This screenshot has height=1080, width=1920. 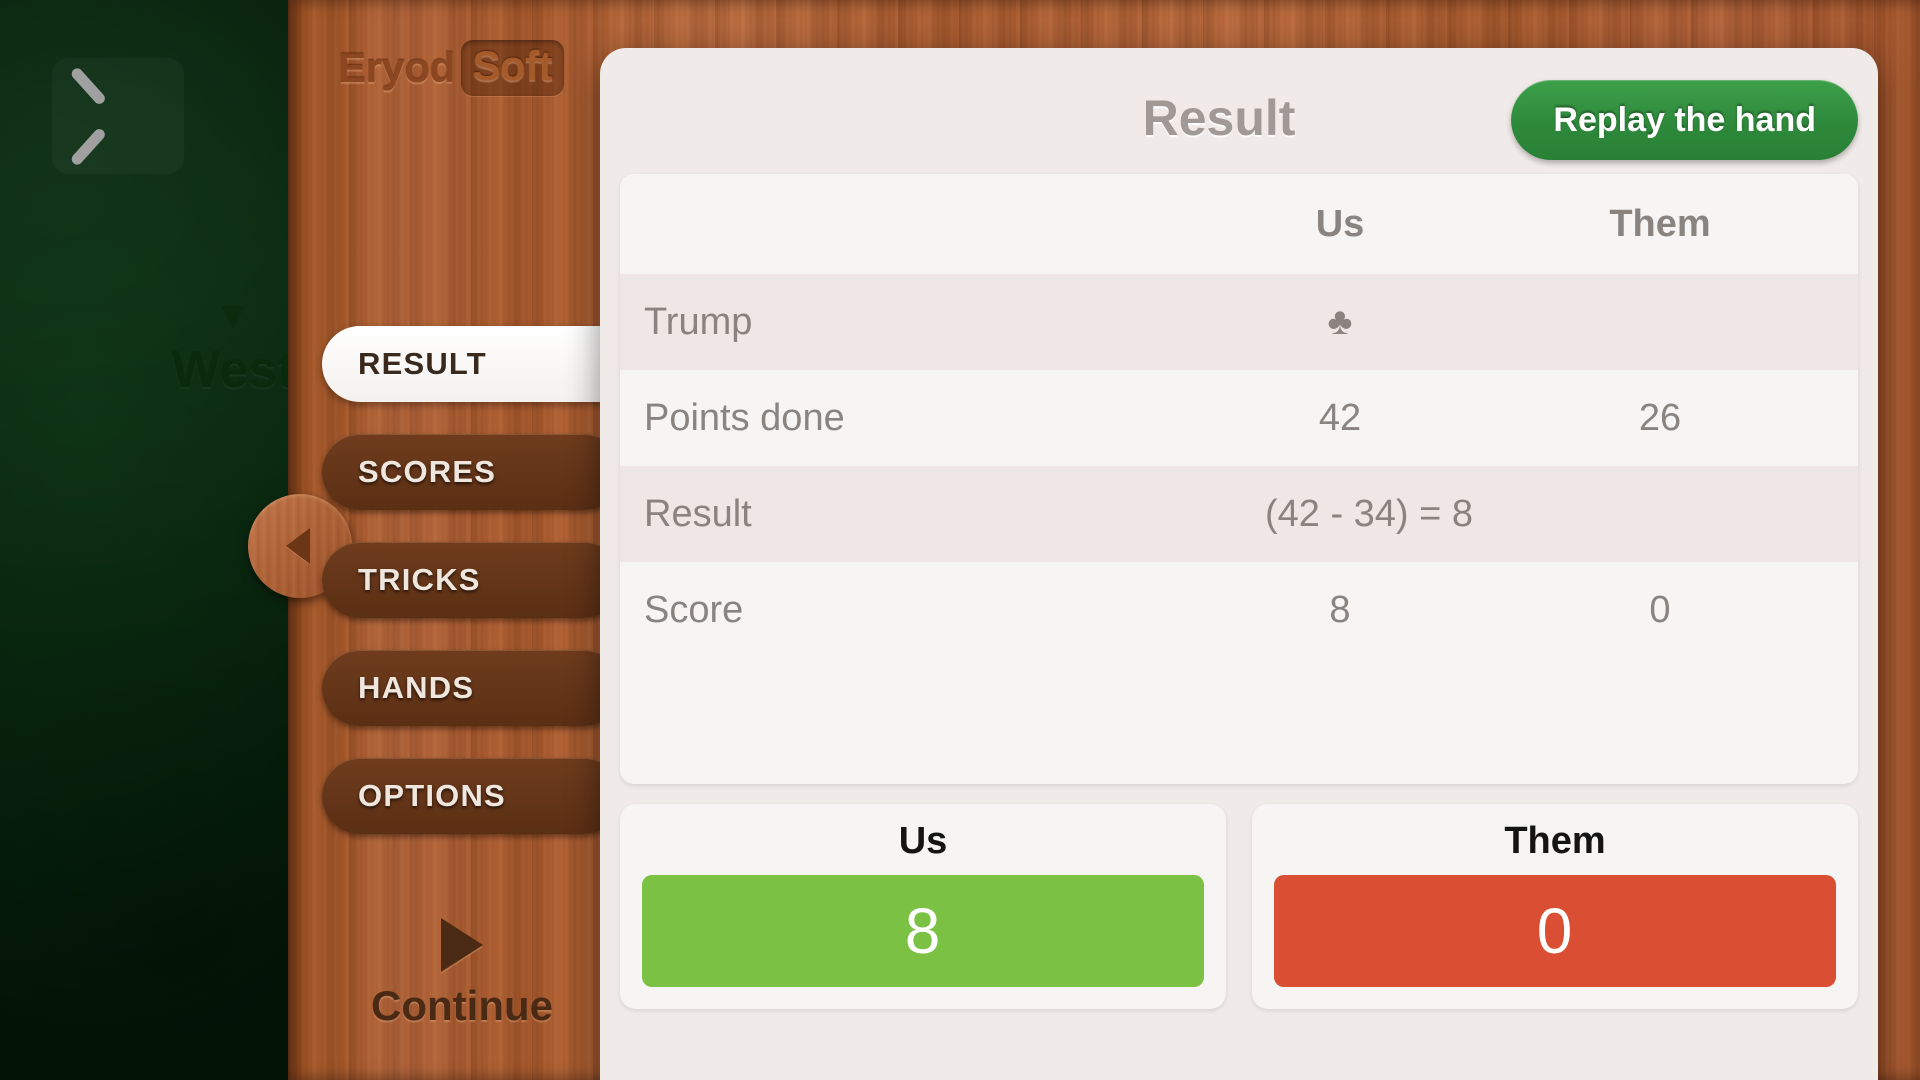 I want to click on seat-turn-marker-icon: ▼, so click(x=233, y=316).